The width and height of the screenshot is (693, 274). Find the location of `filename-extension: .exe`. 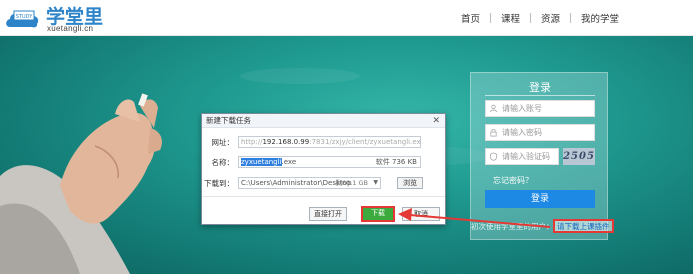

filename-extension: .exe is located at coordinates (289, 162).